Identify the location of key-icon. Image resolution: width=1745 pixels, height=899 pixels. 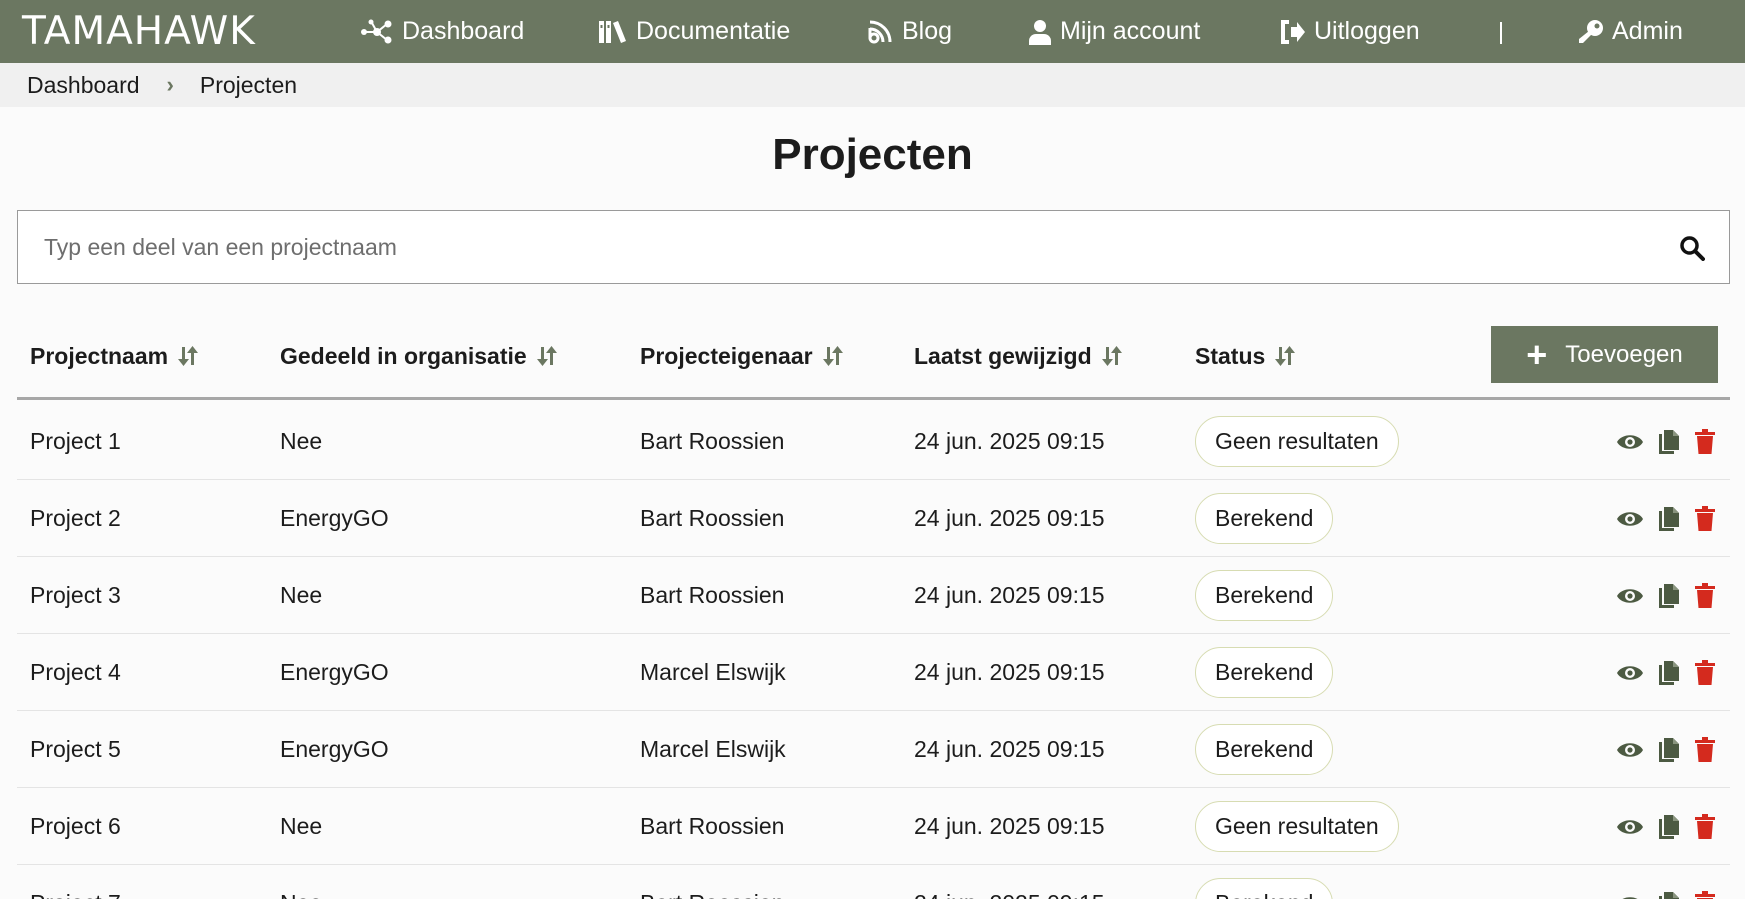
(1591, 31).